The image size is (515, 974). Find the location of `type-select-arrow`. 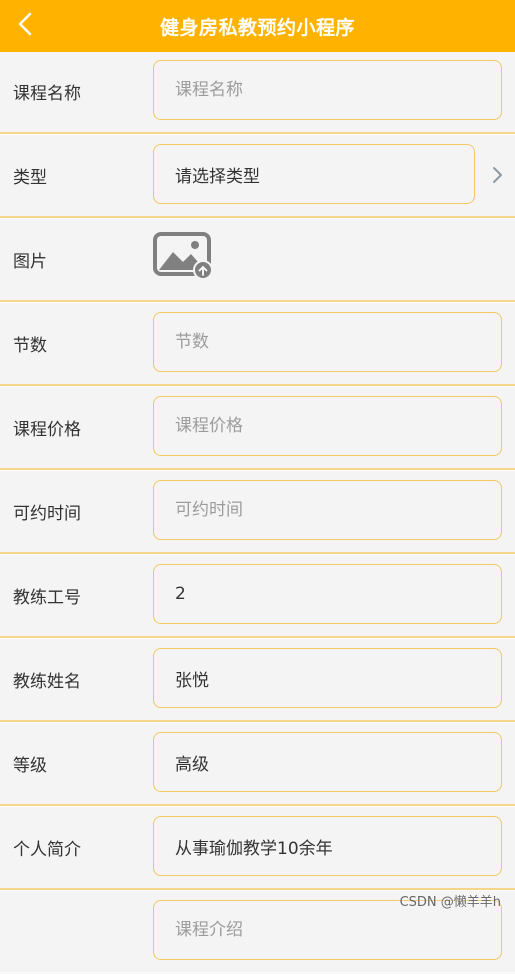

type-select-arrow is located at coordinates (497, 175).